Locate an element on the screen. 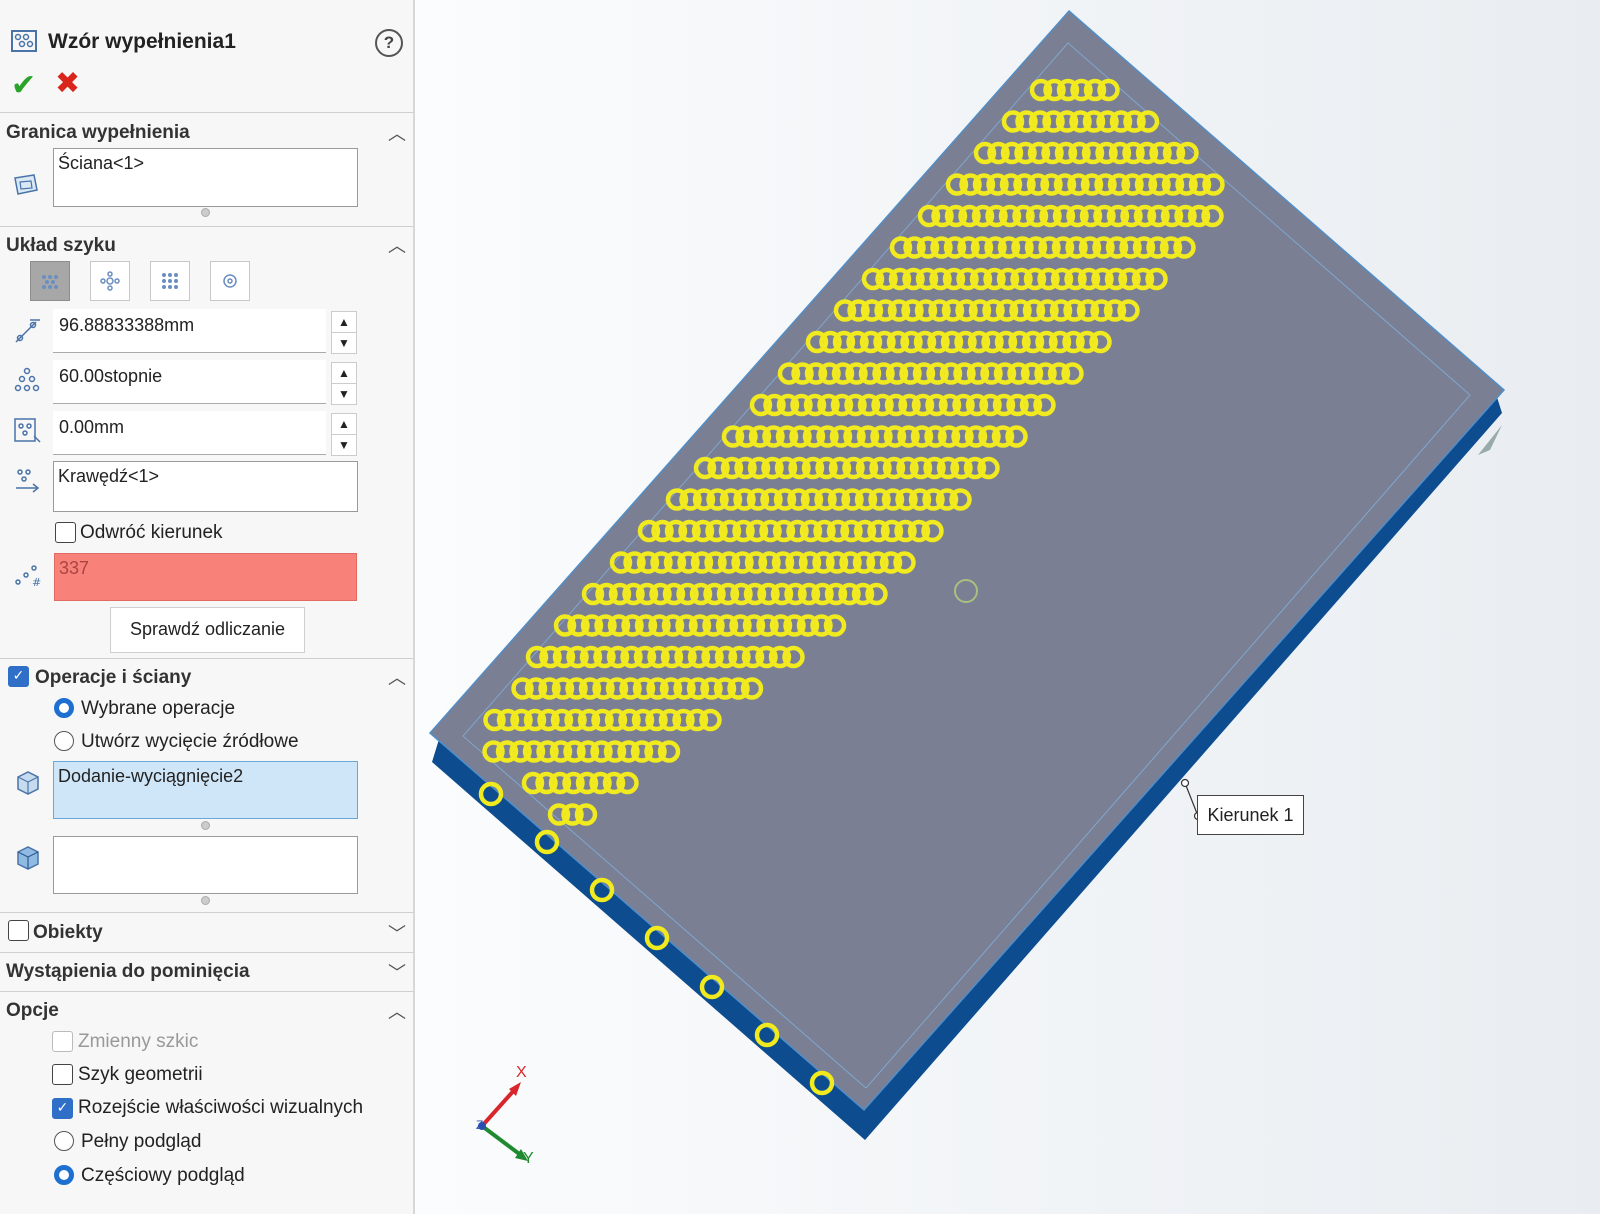  spacing-input: 96.88833388mm is located at coordinates (189, 331).